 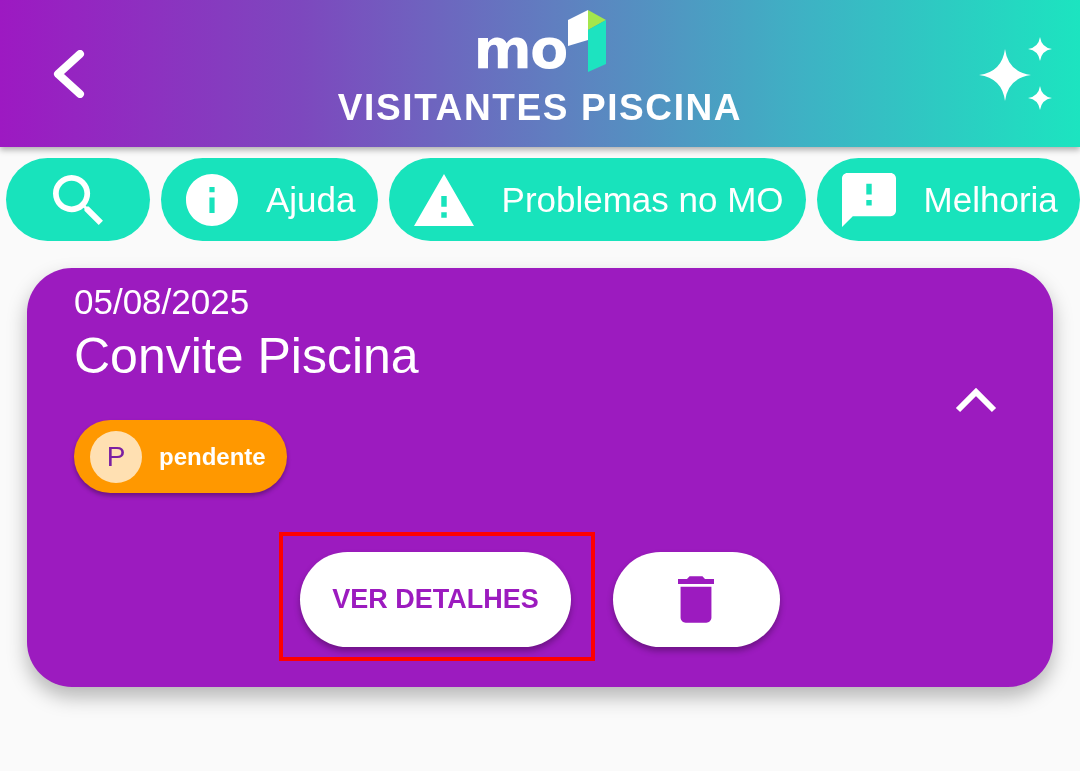 I want to click on expand-toggle, so click(x=976, y=399).